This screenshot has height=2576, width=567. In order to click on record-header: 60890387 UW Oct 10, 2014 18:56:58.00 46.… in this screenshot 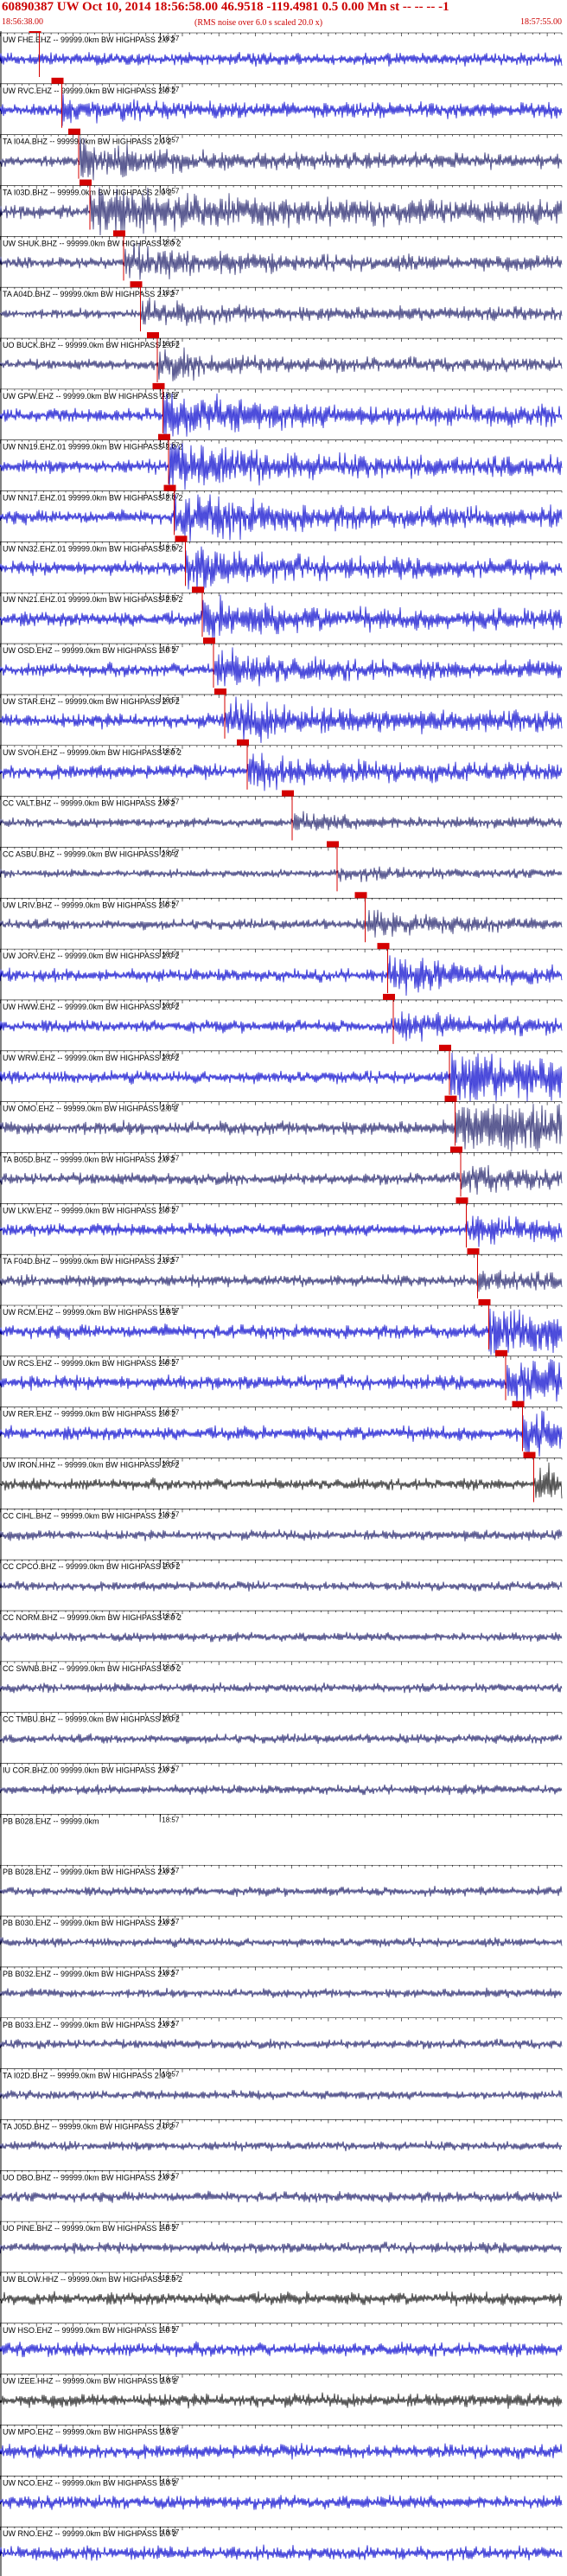, I will do `click(283, 15)`.